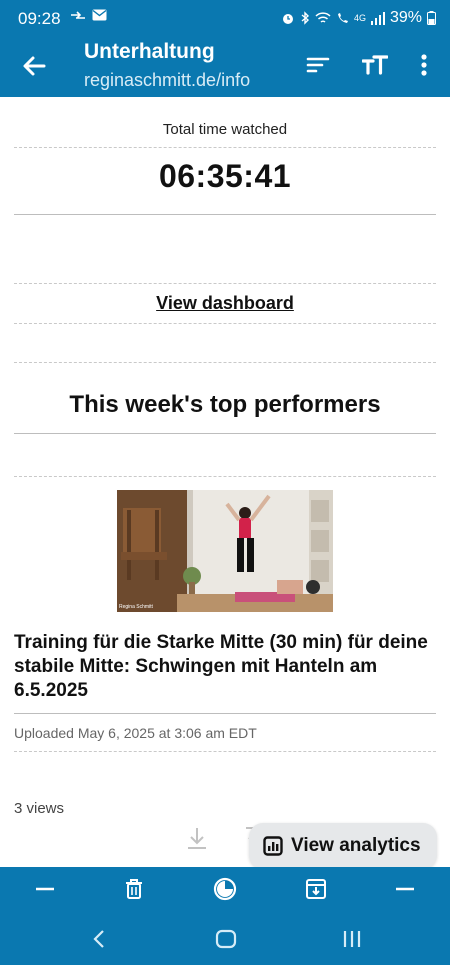  Describe the element at coordinates (167, 80) in the screenshot. I see `page-url: reginaschmitt.de/info` at that location.